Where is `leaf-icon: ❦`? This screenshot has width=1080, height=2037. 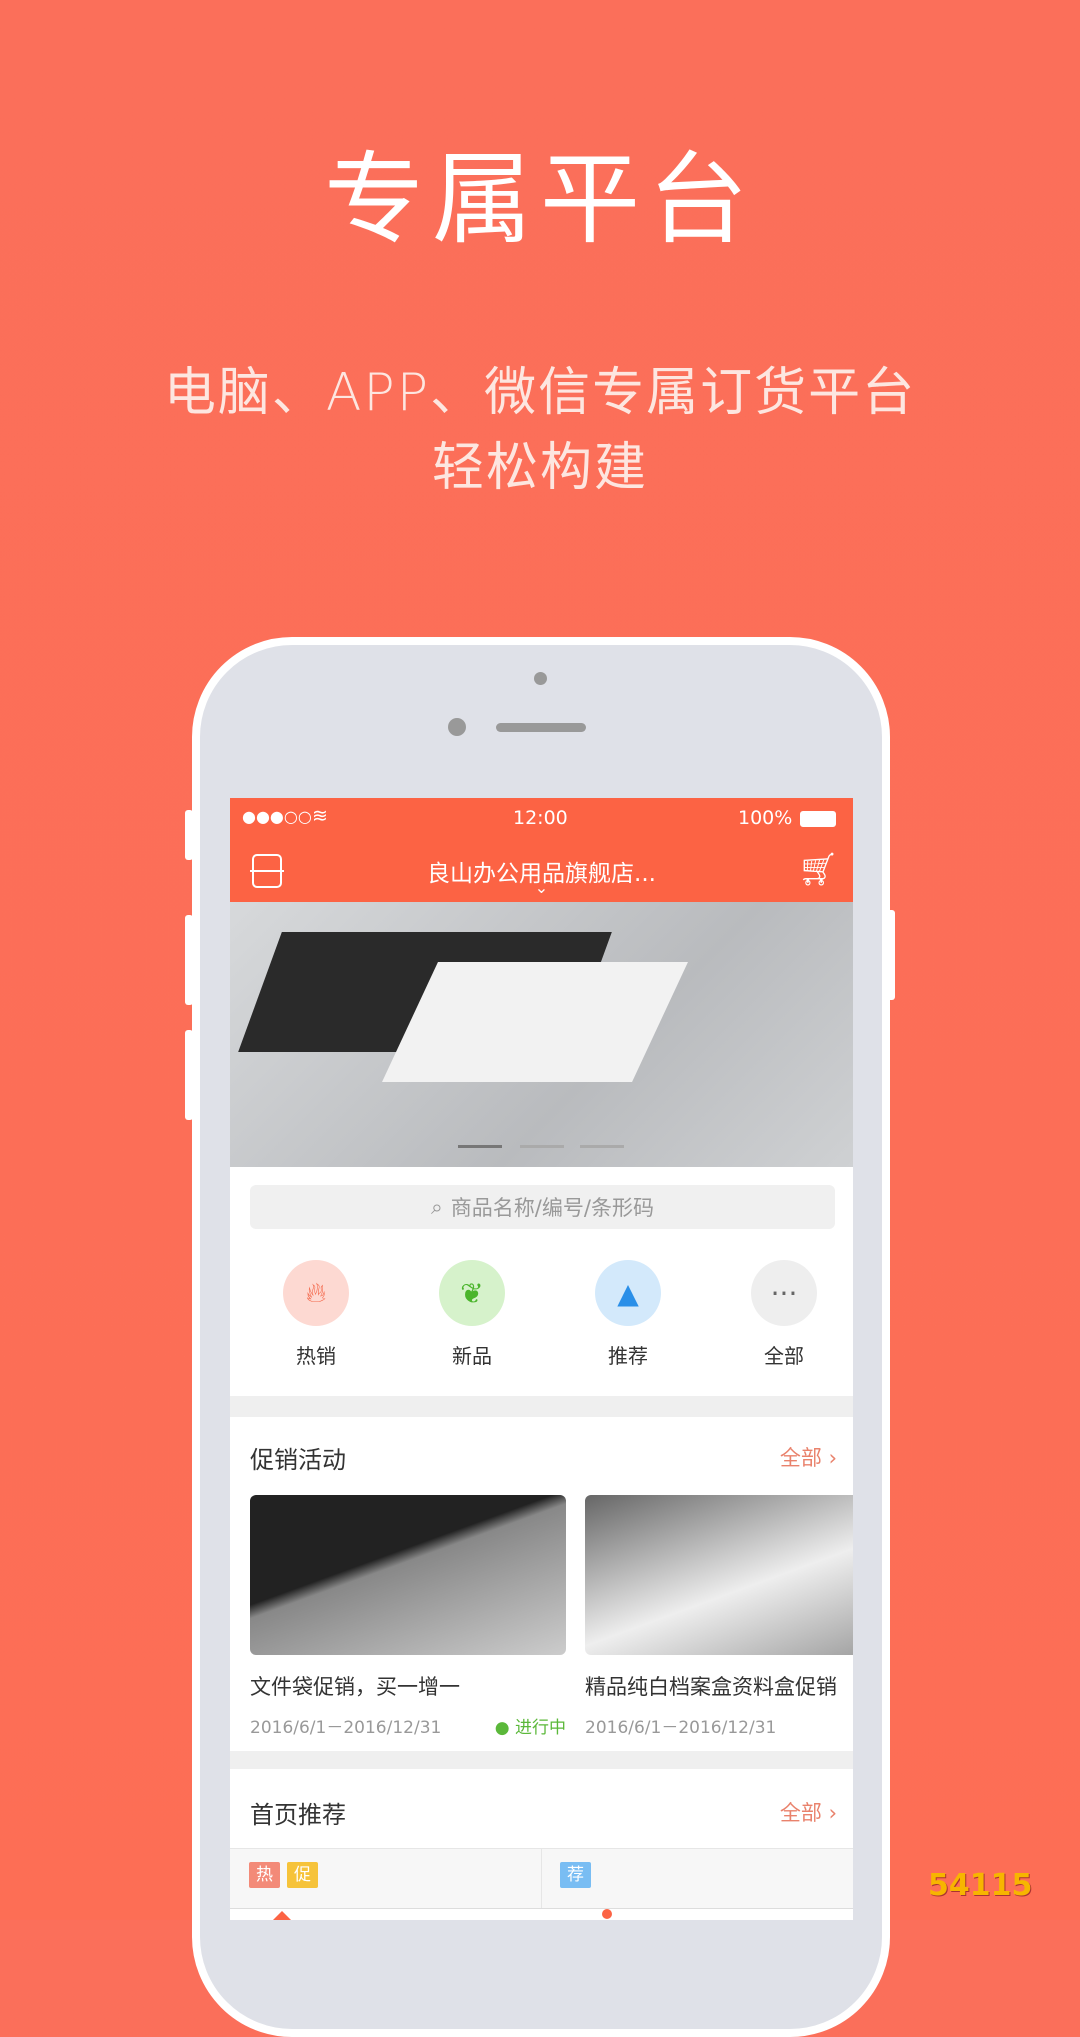
leaf-icon: ❦ is located at coordinates (472, 1293).